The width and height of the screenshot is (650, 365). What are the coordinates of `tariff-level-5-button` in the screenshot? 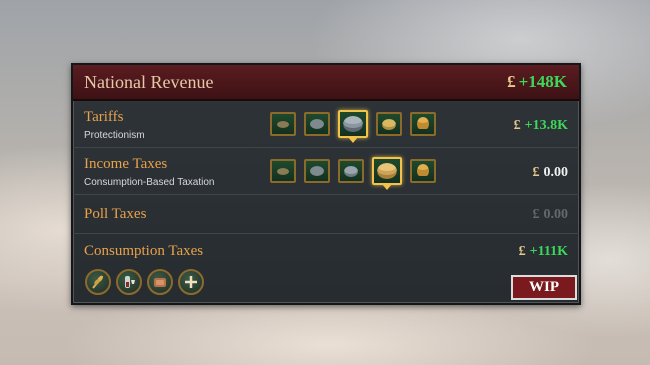 It's located at (423, 124).